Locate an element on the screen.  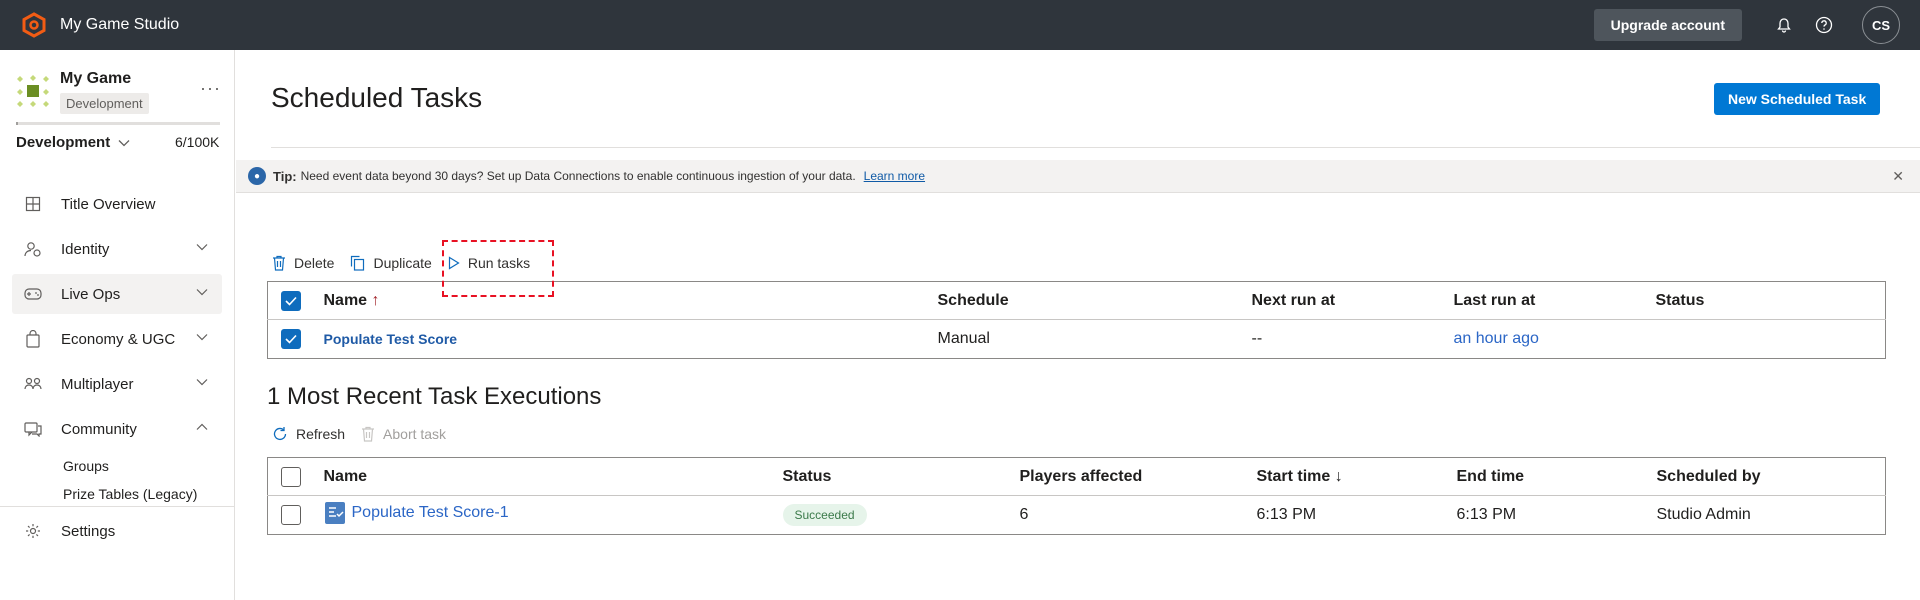
abort-task-button: Abort task is located at coordinates (403, 434).